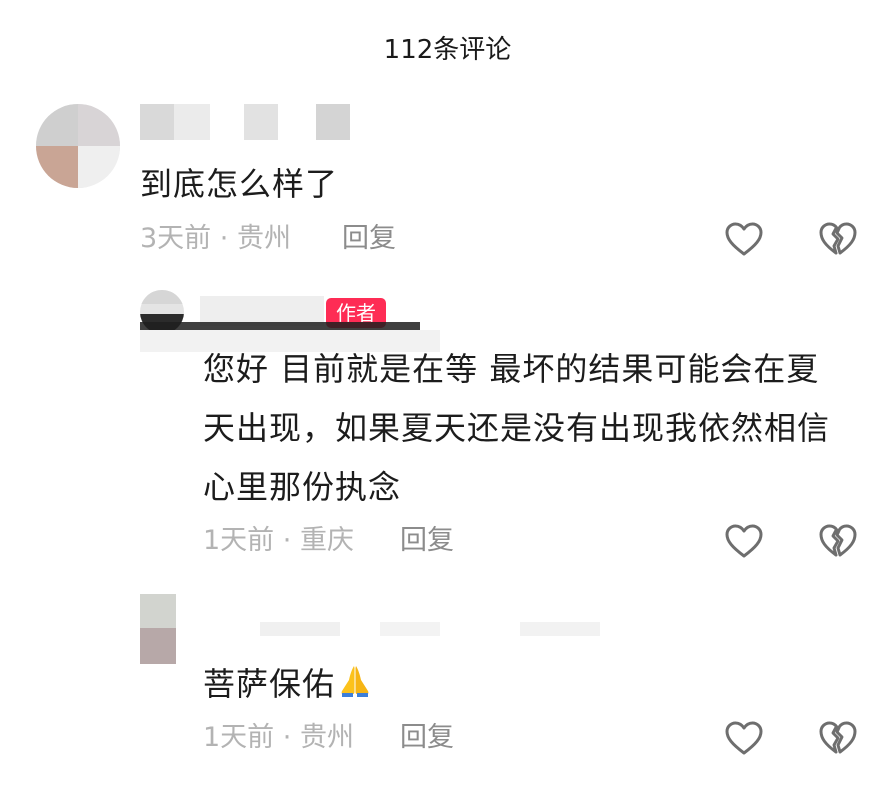  I want to click on comment-text-line: 天出现，如果夏天还是没有出现我依然相信, so click(517, 428).